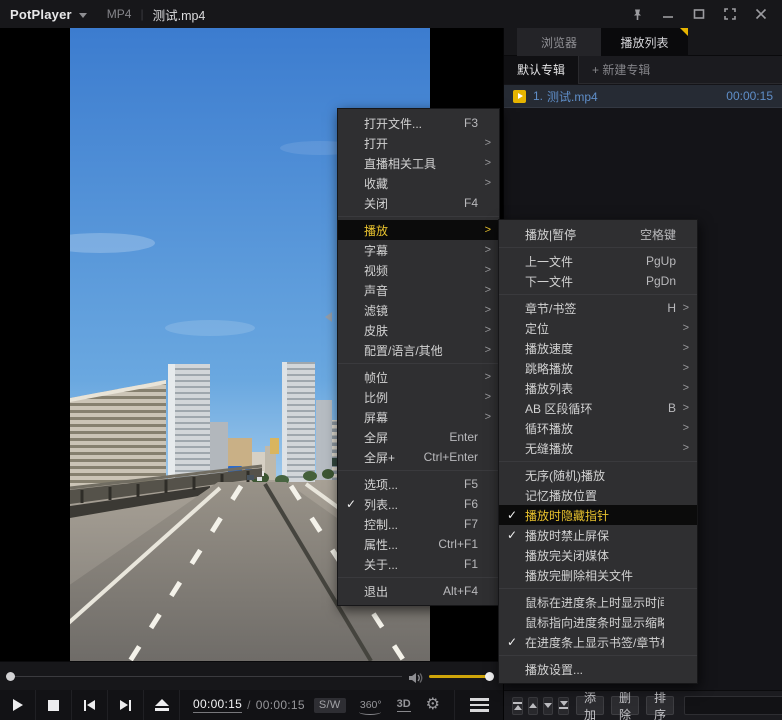 This screenshot has width=782, height=720. I want to click on seek-track, so click(208, 676).